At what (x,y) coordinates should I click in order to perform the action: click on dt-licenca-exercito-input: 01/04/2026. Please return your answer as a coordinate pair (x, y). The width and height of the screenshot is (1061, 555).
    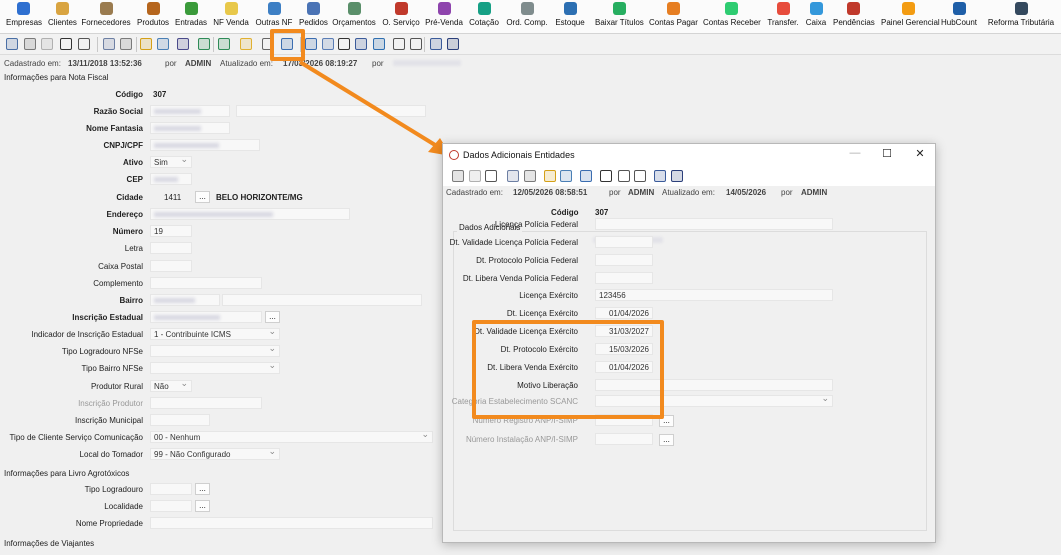
    Looking at the image, I should click on (624, 313).